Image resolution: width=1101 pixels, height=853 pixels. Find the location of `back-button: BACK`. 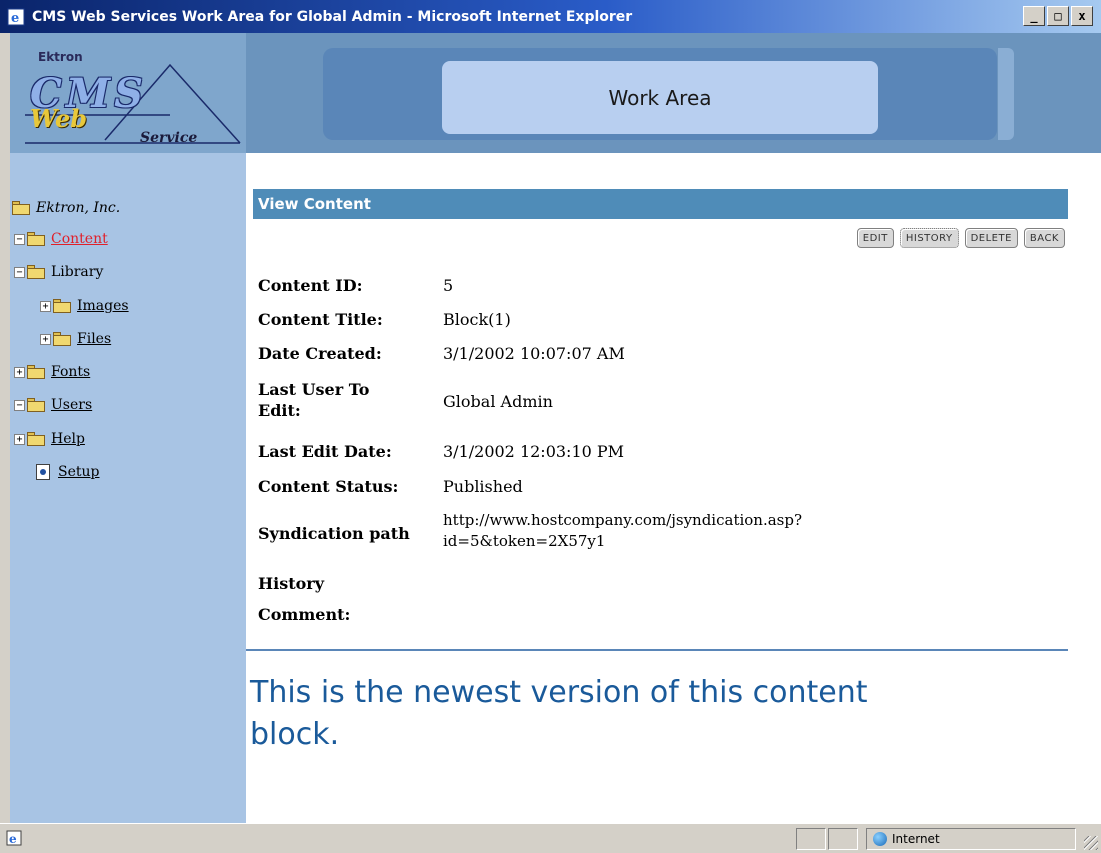

back-button: BACK is located at coordinates (1044, 238).